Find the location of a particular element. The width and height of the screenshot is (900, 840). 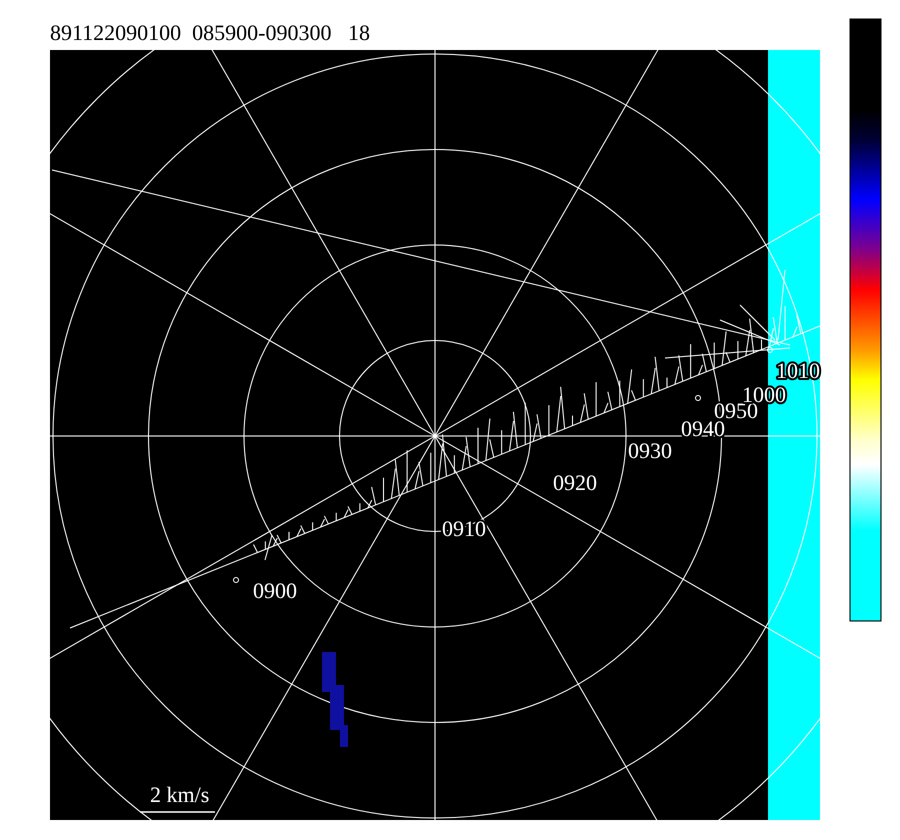

time-label: 0920 is located at coordinates (575, 482).